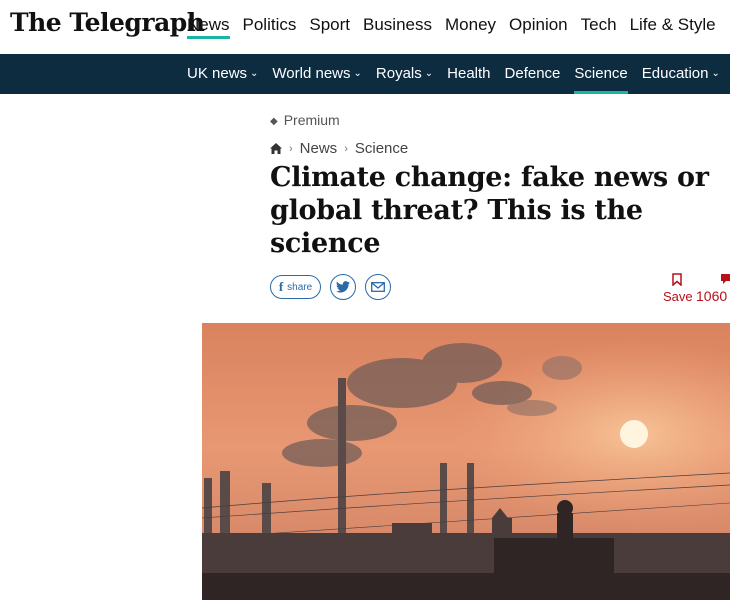  I want to click on nav-money: Money, so click(470, 19).